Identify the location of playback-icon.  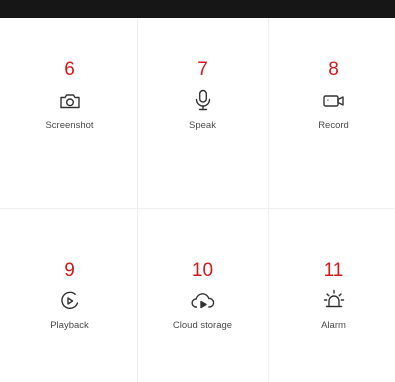
(70, 301).